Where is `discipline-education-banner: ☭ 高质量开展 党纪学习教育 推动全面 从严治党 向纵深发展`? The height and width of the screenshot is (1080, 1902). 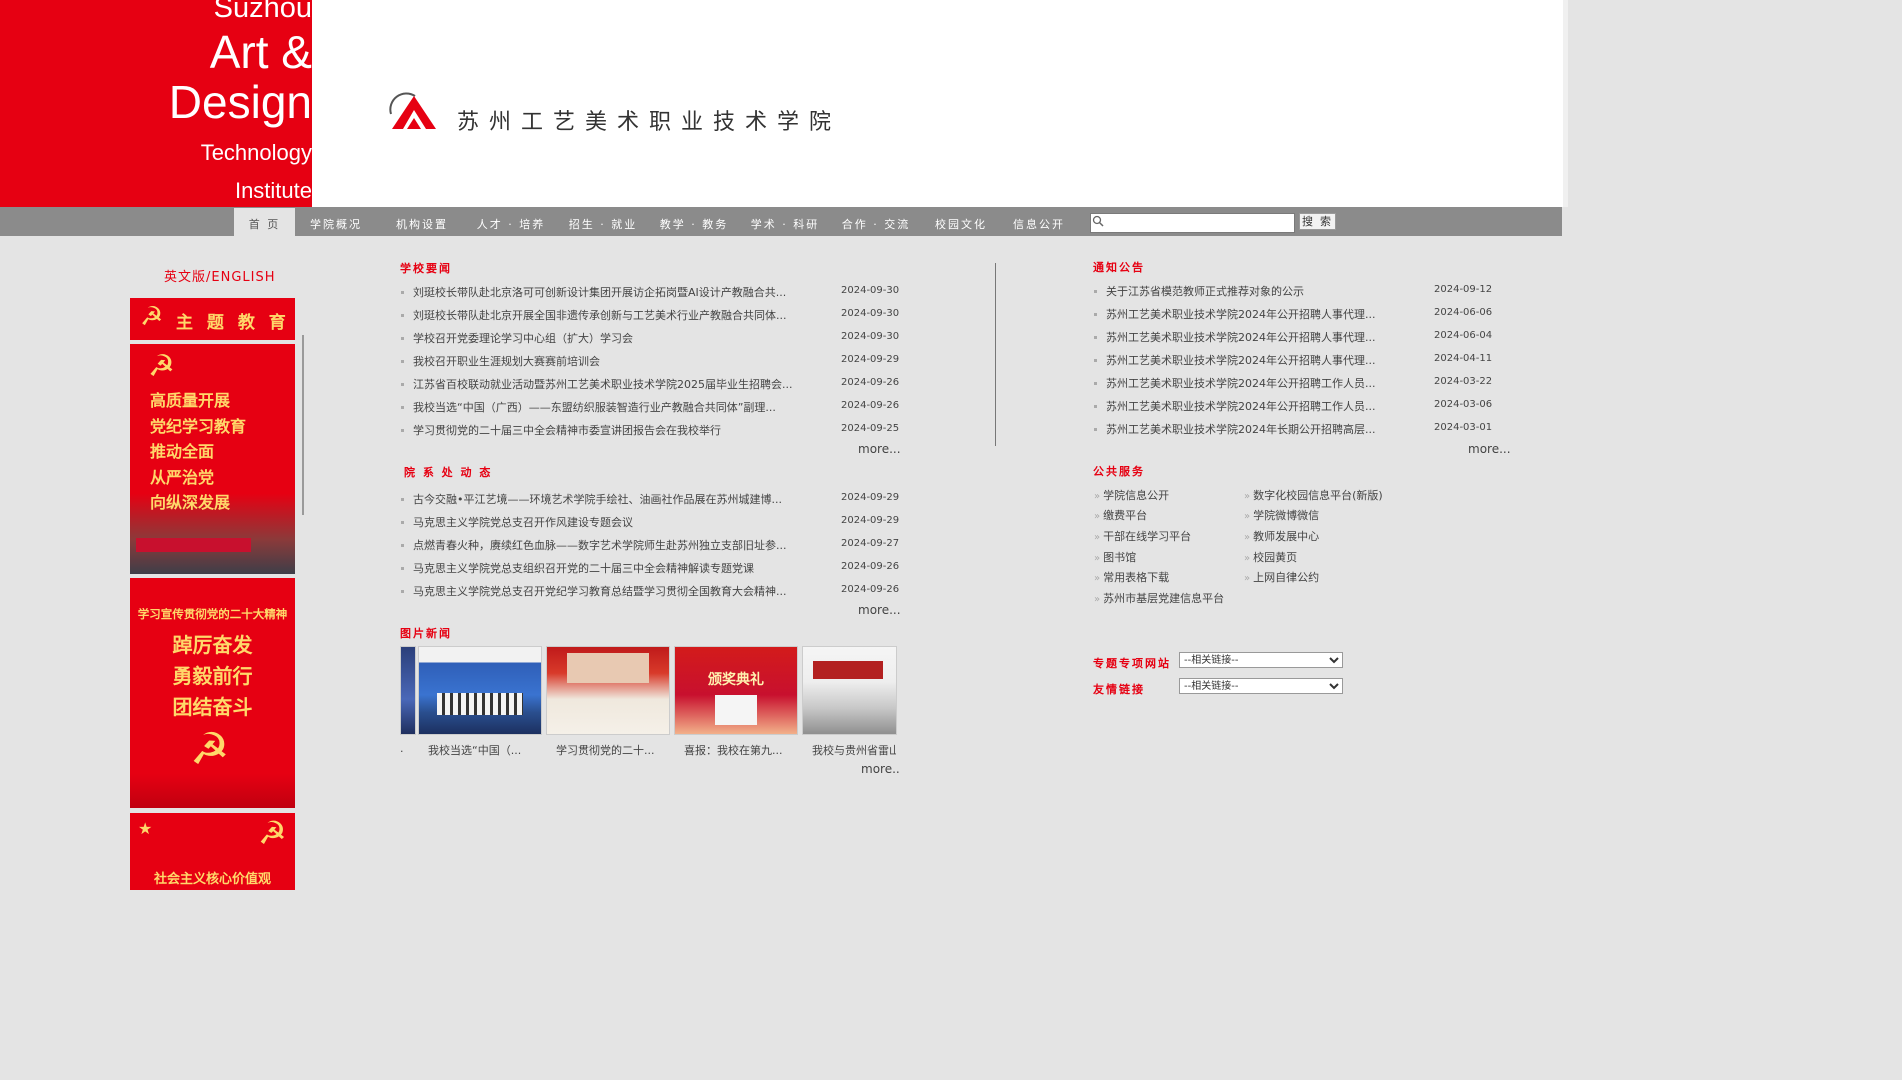 discipline-education-banner: ☭ 高质量开展 党纪学习教育 推动全面 从严治党 向纵深发展 is located at coordinates (212, 459).